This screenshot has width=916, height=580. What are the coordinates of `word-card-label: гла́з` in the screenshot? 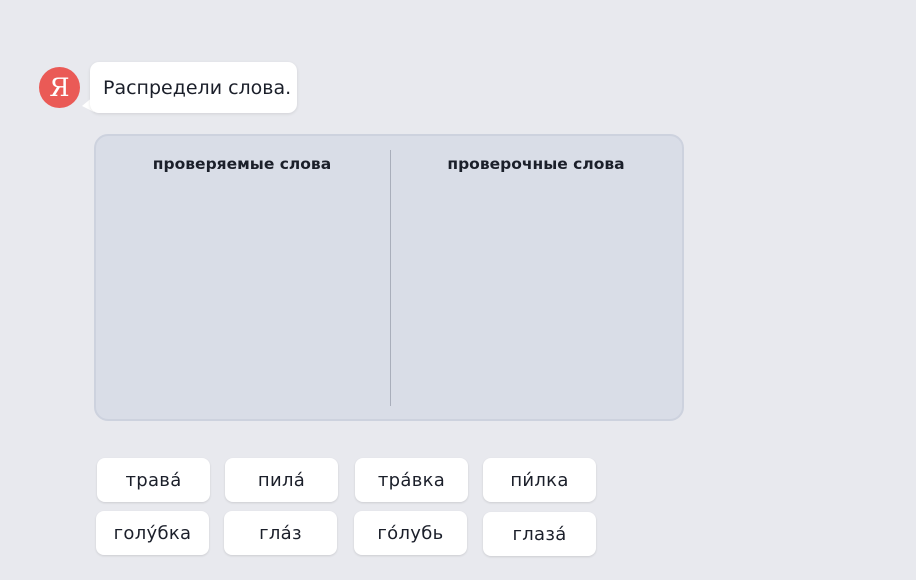 It's located at (280, 533).